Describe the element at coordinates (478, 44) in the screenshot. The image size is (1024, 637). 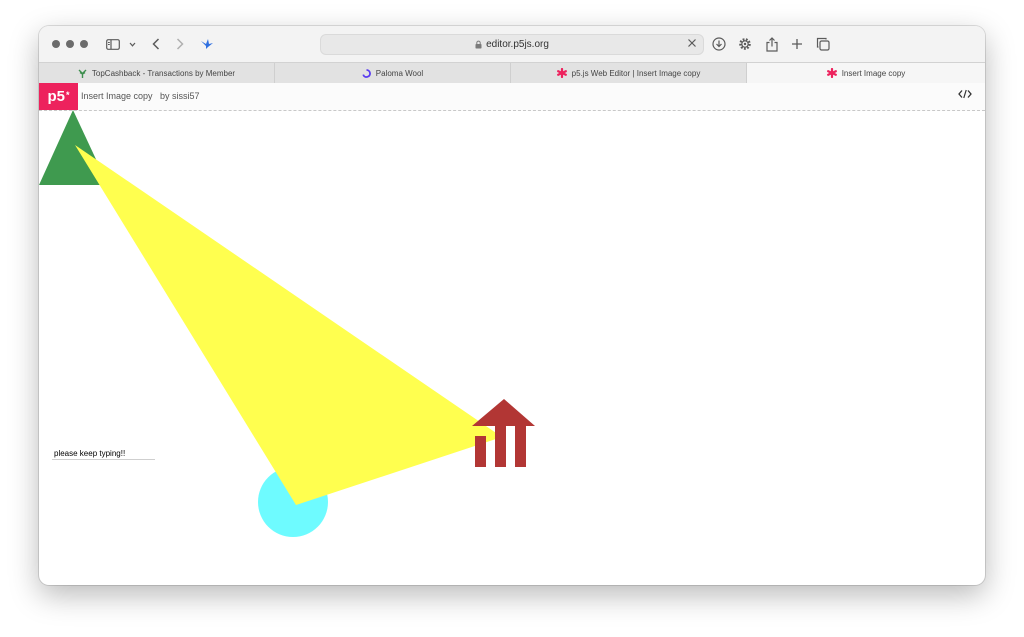
I see `lock-icon` at that location.